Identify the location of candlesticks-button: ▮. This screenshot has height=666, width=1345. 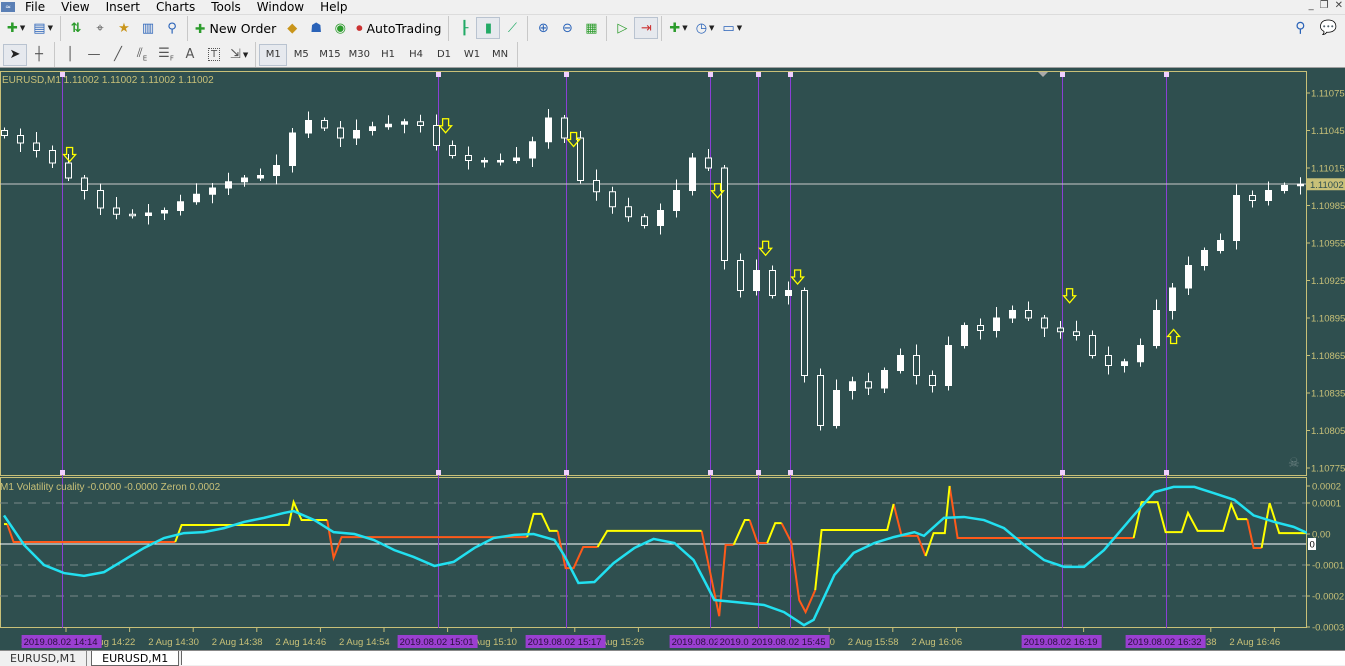
(488, 28).